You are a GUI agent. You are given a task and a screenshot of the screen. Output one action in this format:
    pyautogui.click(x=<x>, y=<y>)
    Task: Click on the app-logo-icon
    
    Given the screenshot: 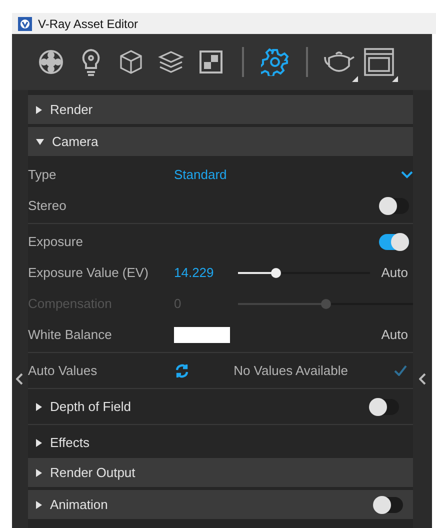 What is the action you would take?
    pyautogui.click(x=25, y=23)
    